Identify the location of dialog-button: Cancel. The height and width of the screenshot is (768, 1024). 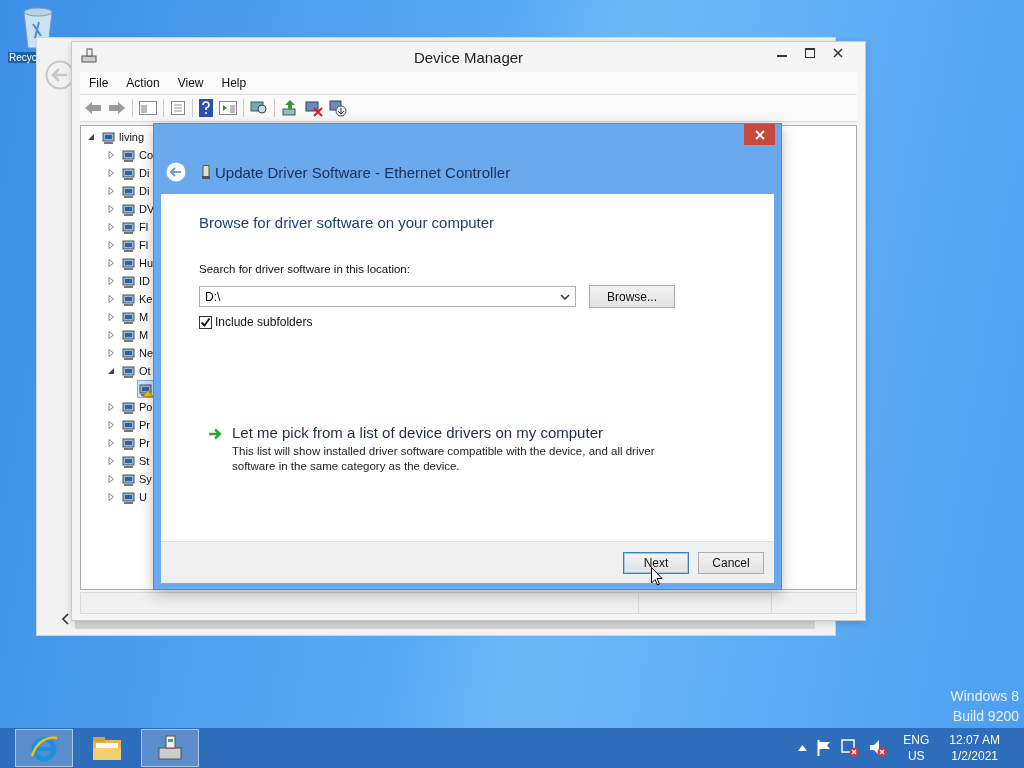
(731, 562).